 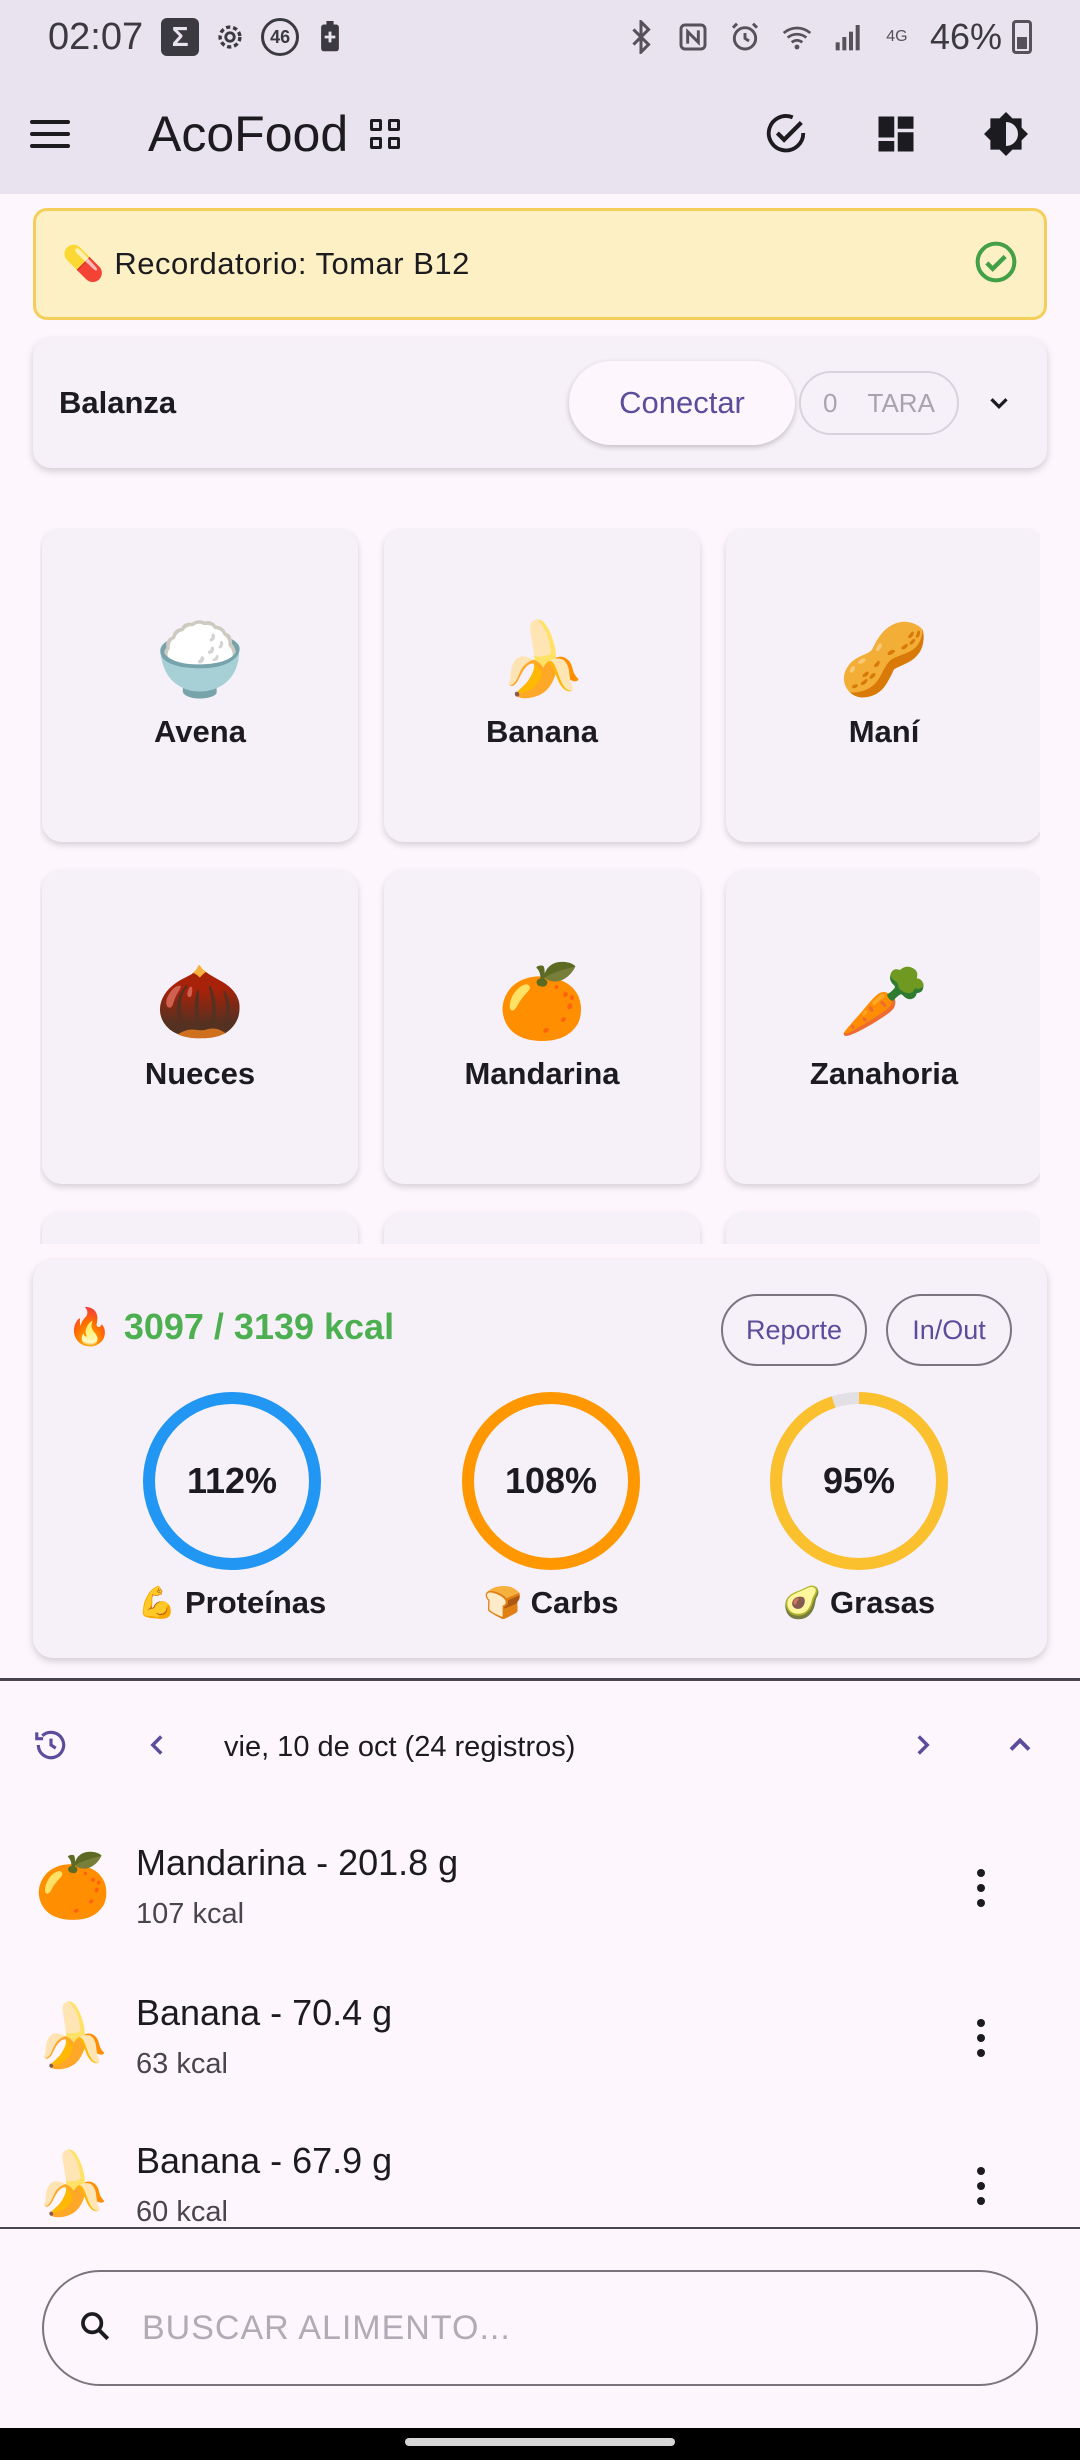 What do you see at coordinates (200, 660) in the screenshot?
I see `rice-bowl-icon: 🍚` at bounding box center [200, 660].